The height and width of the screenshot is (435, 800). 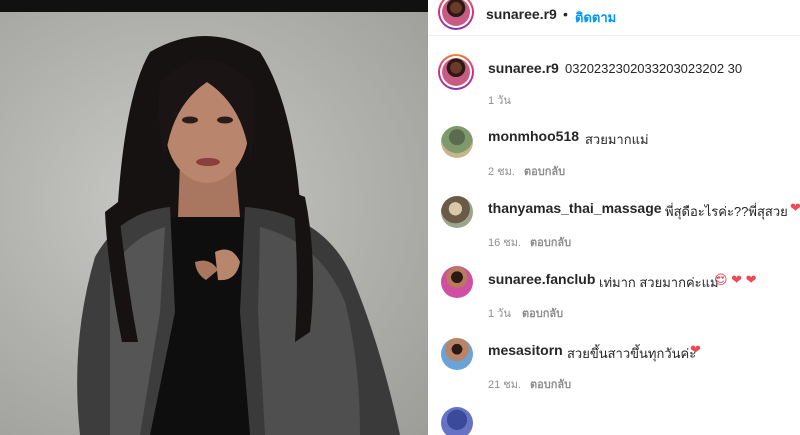 I want to click on comment-username: mesasitorn, so click(x=525, y=350).